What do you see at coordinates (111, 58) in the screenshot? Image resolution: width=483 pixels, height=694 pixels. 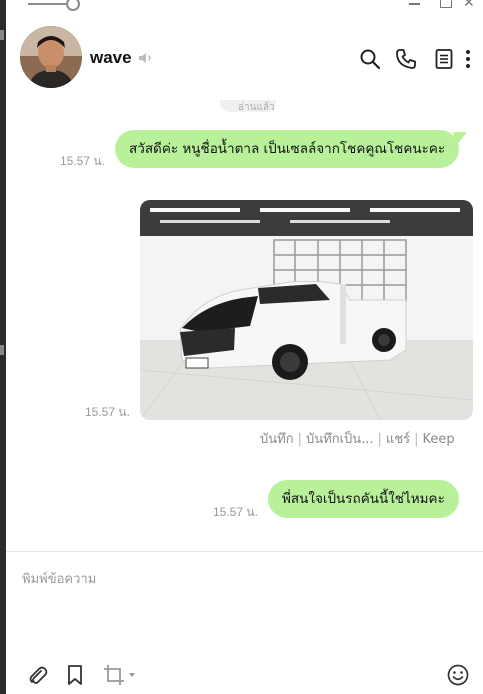 I see `contact-name: wave` at bounding box center [111, 58].